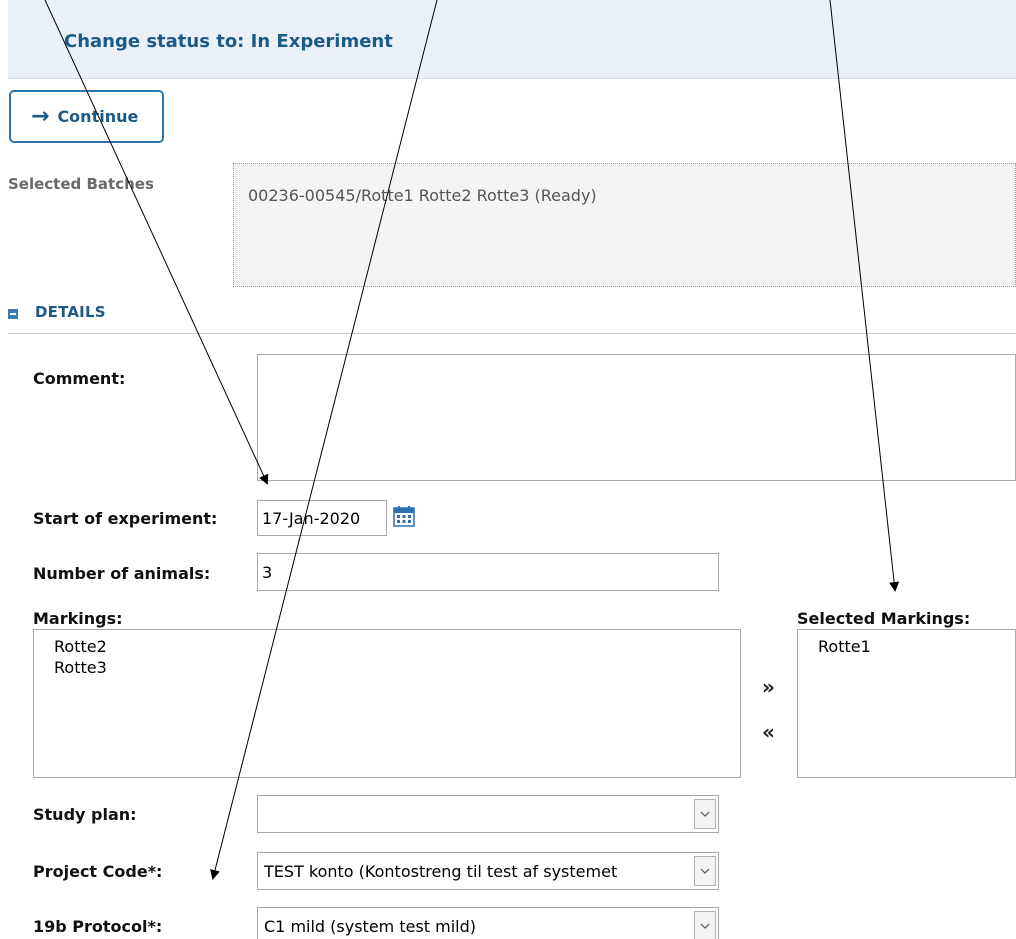  I want to click on arrow-right-icon: →, so click(40, 116).